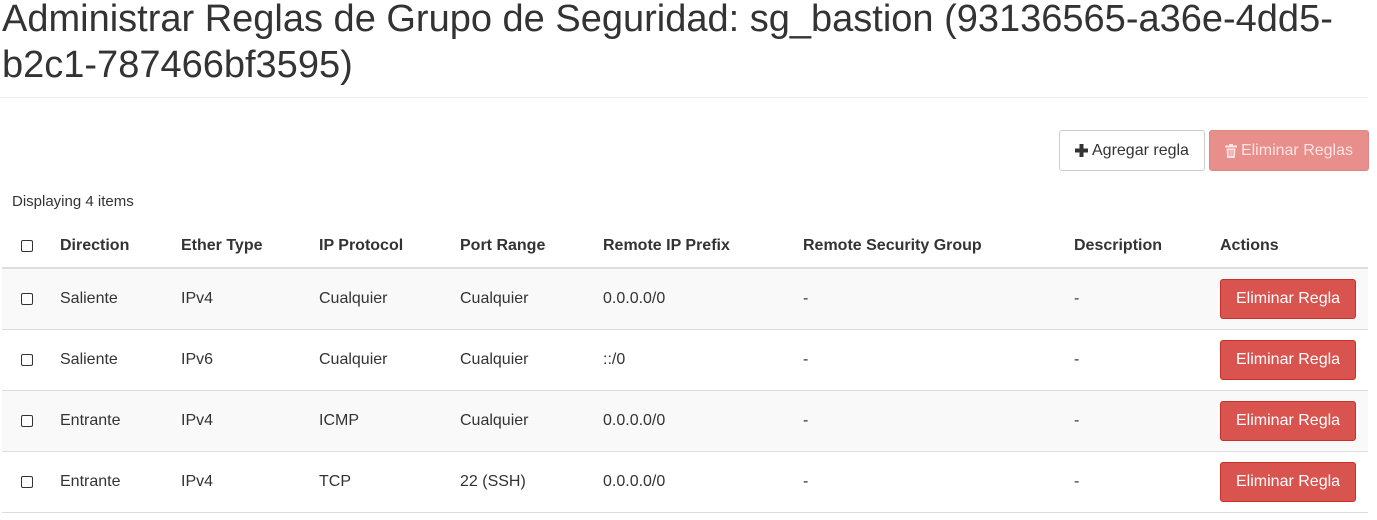  I want to click on header-remote-ip-prefix: Remote IP Prefix, so click(703, 247).